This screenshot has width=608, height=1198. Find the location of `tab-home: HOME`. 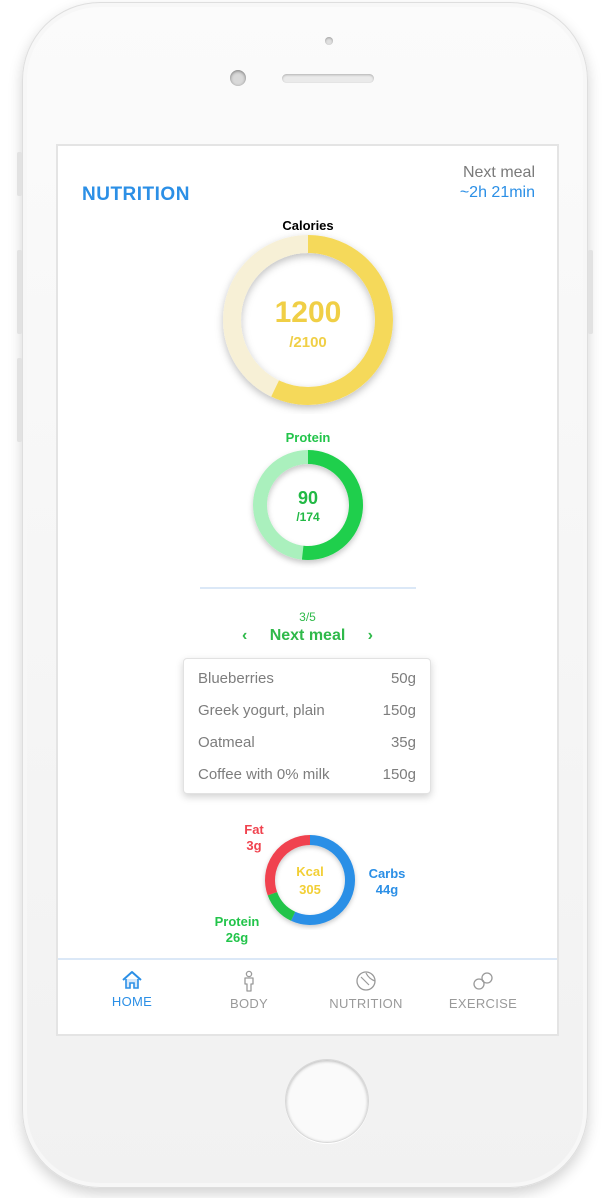

tab-home: HOME is located at coordinates (132, 989).